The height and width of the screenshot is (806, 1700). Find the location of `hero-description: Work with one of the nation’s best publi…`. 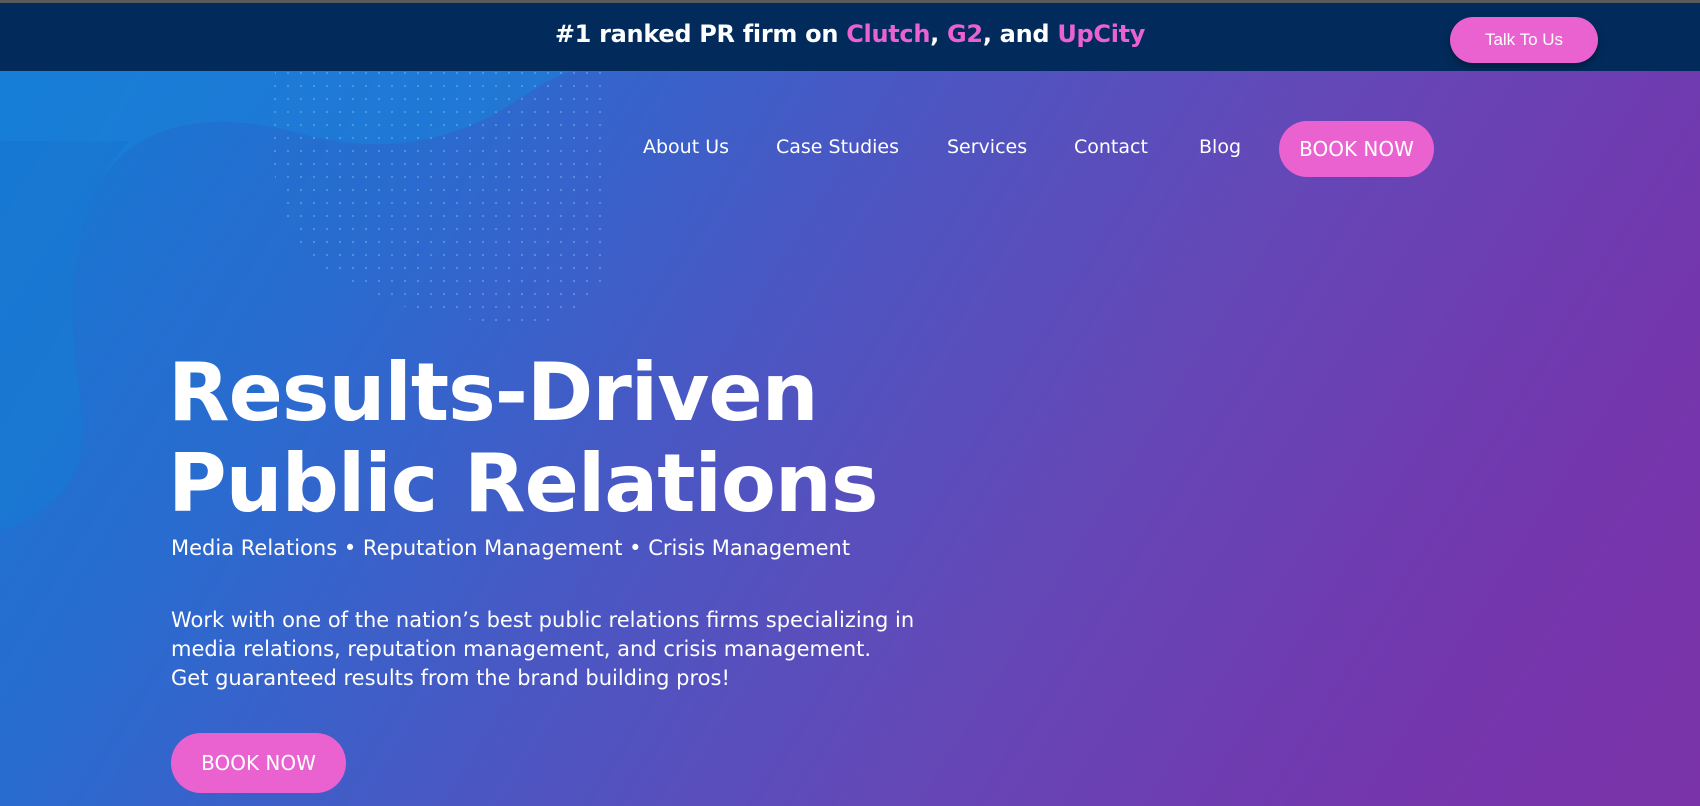

hero-description: Work with one of the nation’s best publi… is located at coordinates (551, 649).